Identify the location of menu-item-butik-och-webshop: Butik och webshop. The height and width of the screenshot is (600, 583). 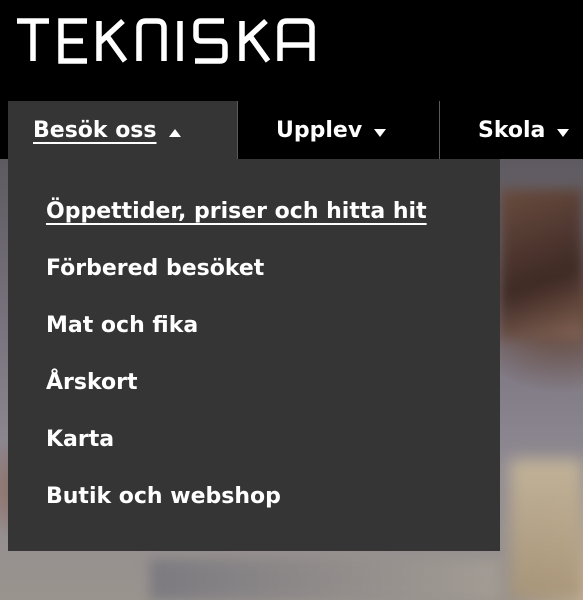
(163, 496).